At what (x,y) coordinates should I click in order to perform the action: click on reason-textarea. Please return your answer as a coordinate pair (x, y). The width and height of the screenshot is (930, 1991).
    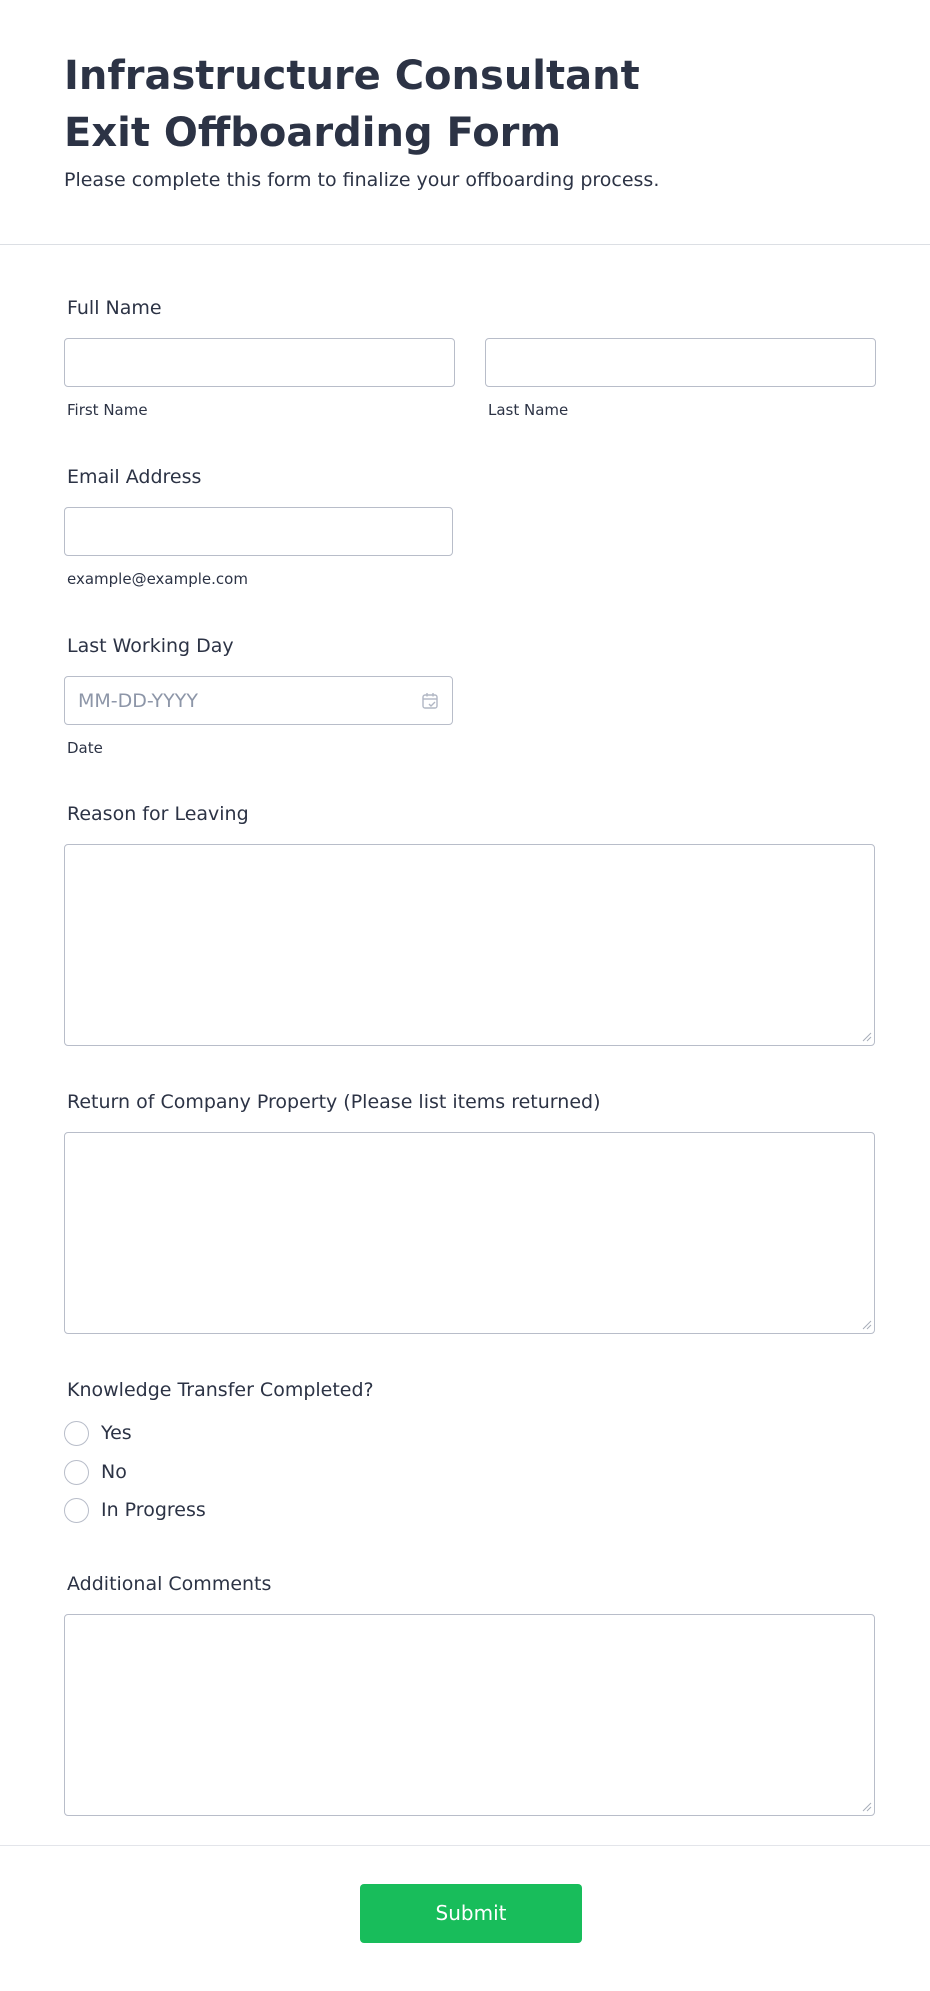
    Looking at the image, I should click on (469, 945).